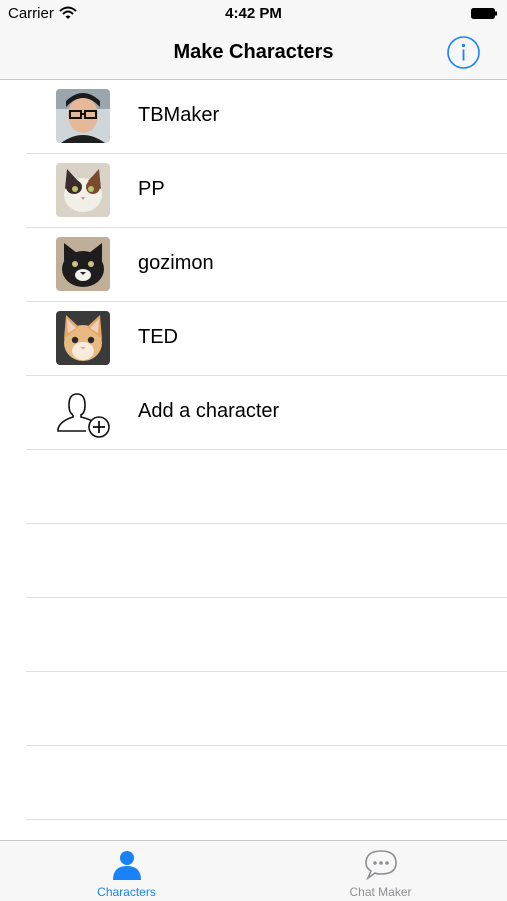 The image size is (507, 901). I want to click on status-time: 4:42 PM, so click(253, 13).